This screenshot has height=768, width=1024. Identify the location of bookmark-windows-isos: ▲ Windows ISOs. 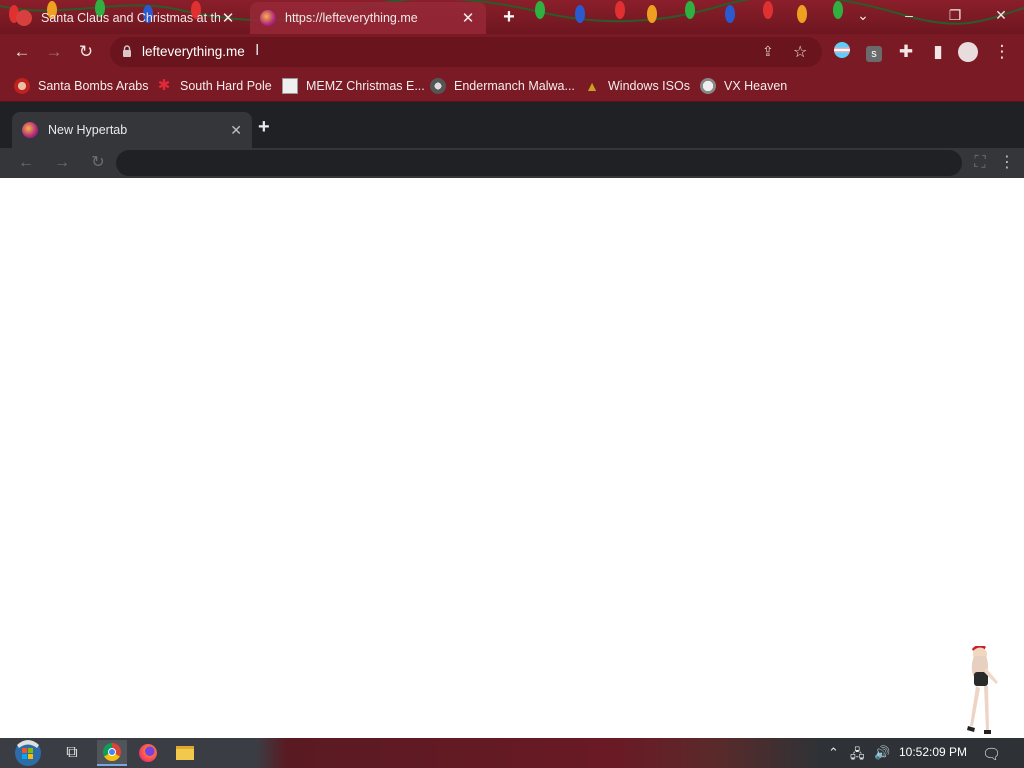
(637, 86).